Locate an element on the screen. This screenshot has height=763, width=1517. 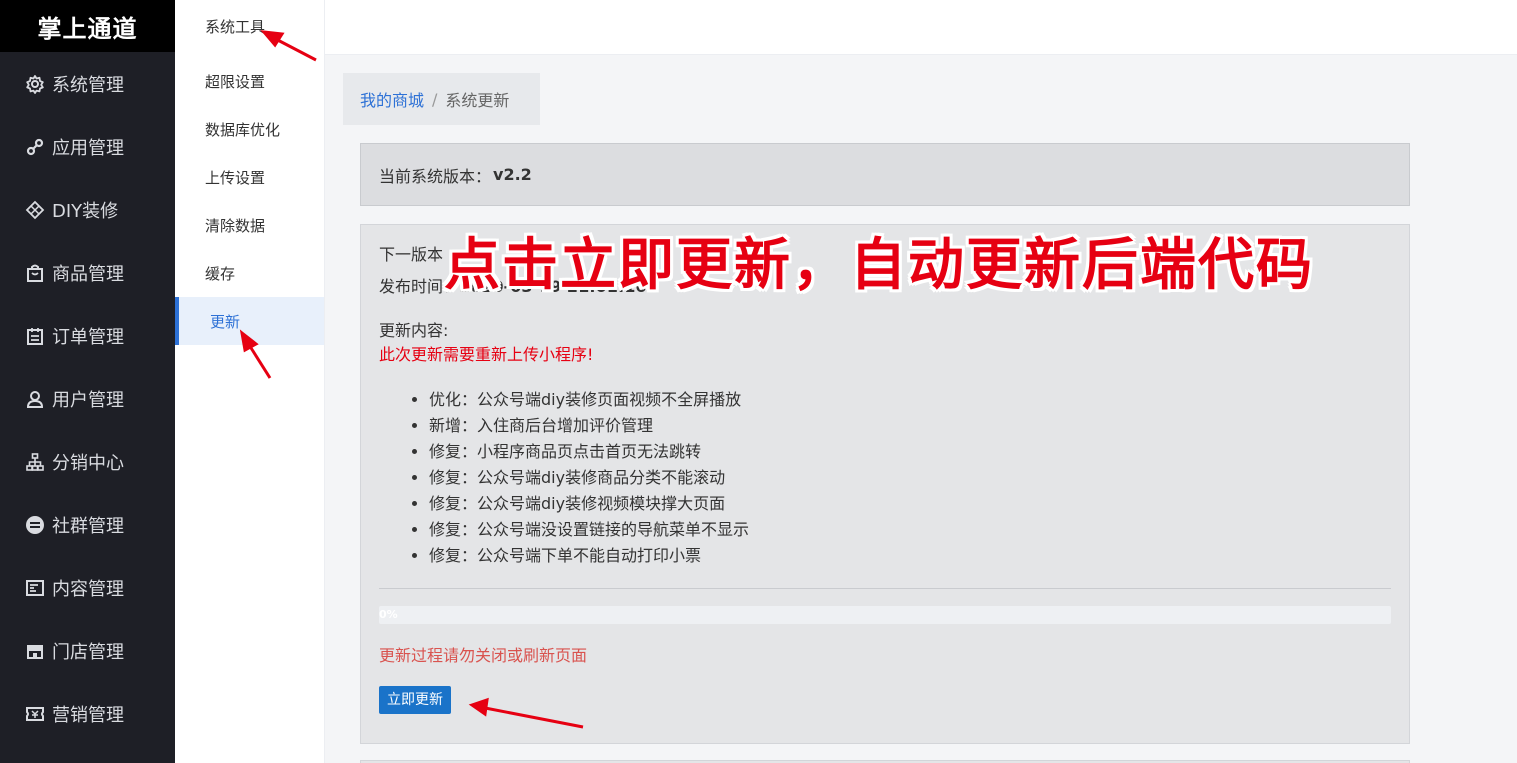
document-icon is located at coordinates (35, 588).